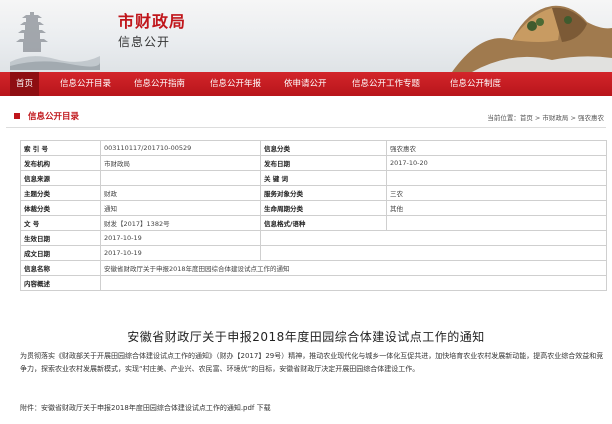  I want to click on nav-item-annual-report: 信息公开年报, so click(235, 84).